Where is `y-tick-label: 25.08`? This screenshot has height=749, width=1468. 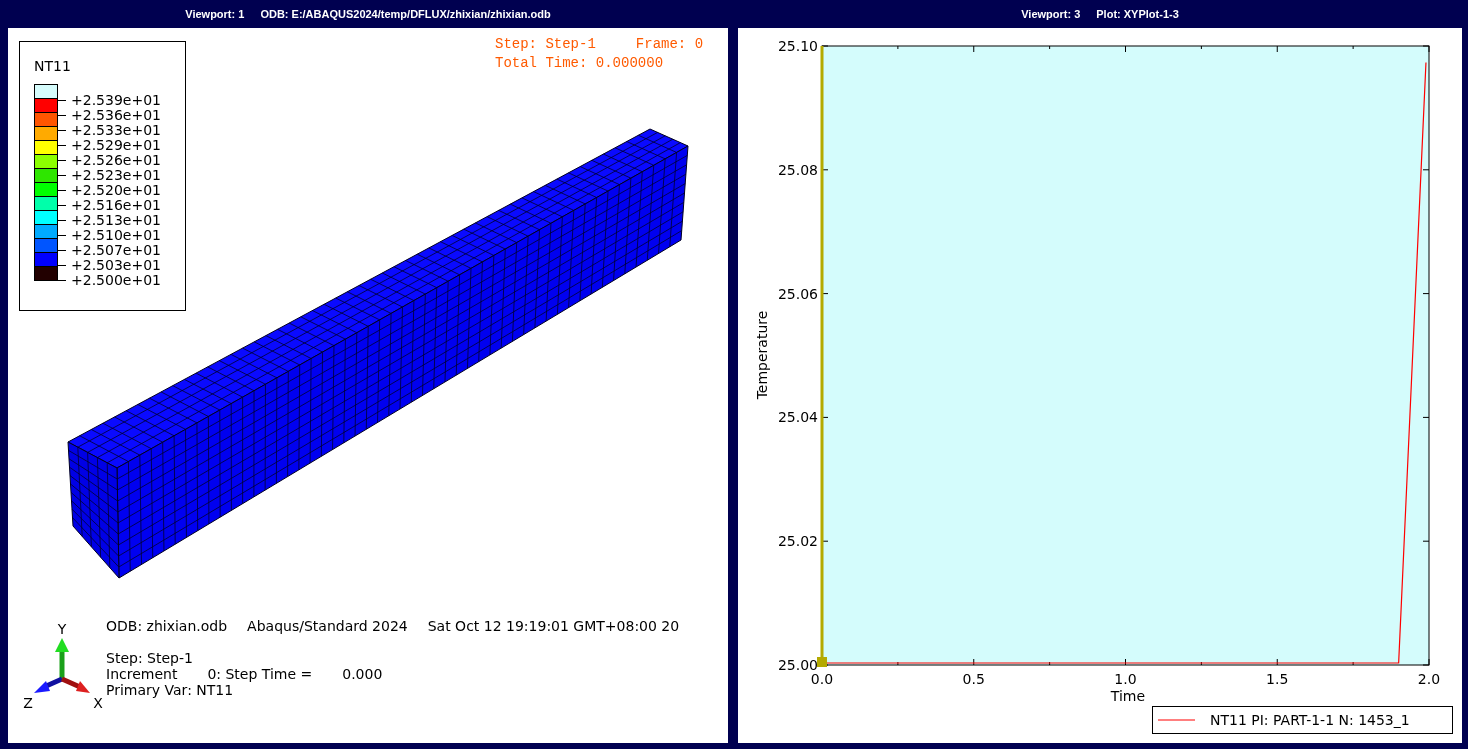 y-tick-label: 25.08 is located at coordinates (797, 169).